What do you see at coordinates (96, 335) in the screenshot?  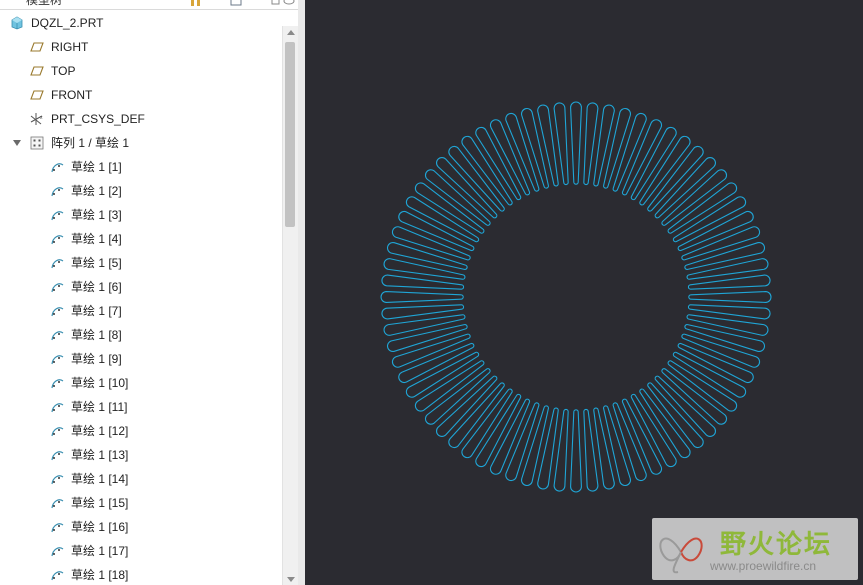 I see `tree-item-label: 草绘 1 [8]` at bounding box center [96, 335].